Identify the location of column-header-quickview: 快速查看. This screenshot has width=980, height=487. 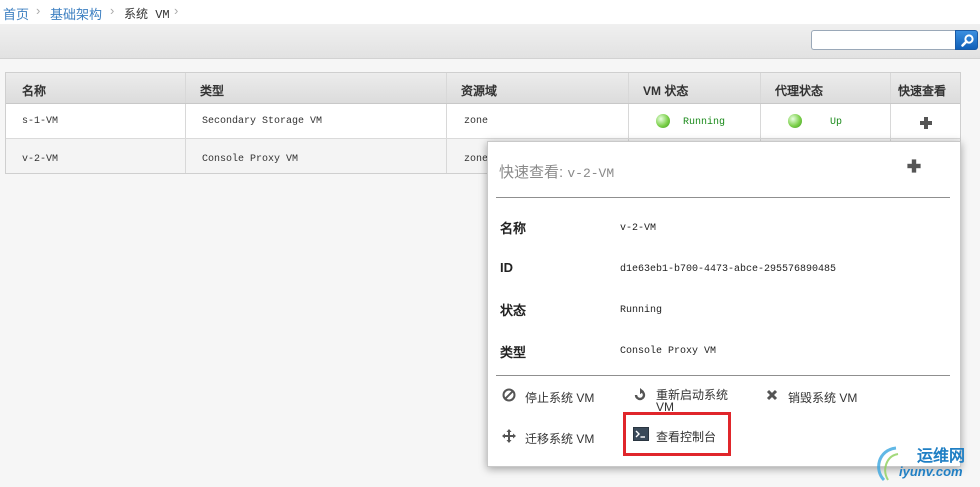
(922, 91).